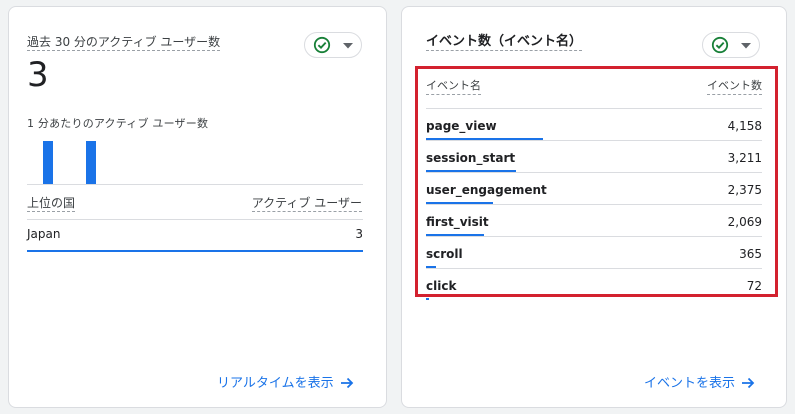  Describe the element at coordinates (195, 251) in the screenshot. I see `share-bar` at that location.